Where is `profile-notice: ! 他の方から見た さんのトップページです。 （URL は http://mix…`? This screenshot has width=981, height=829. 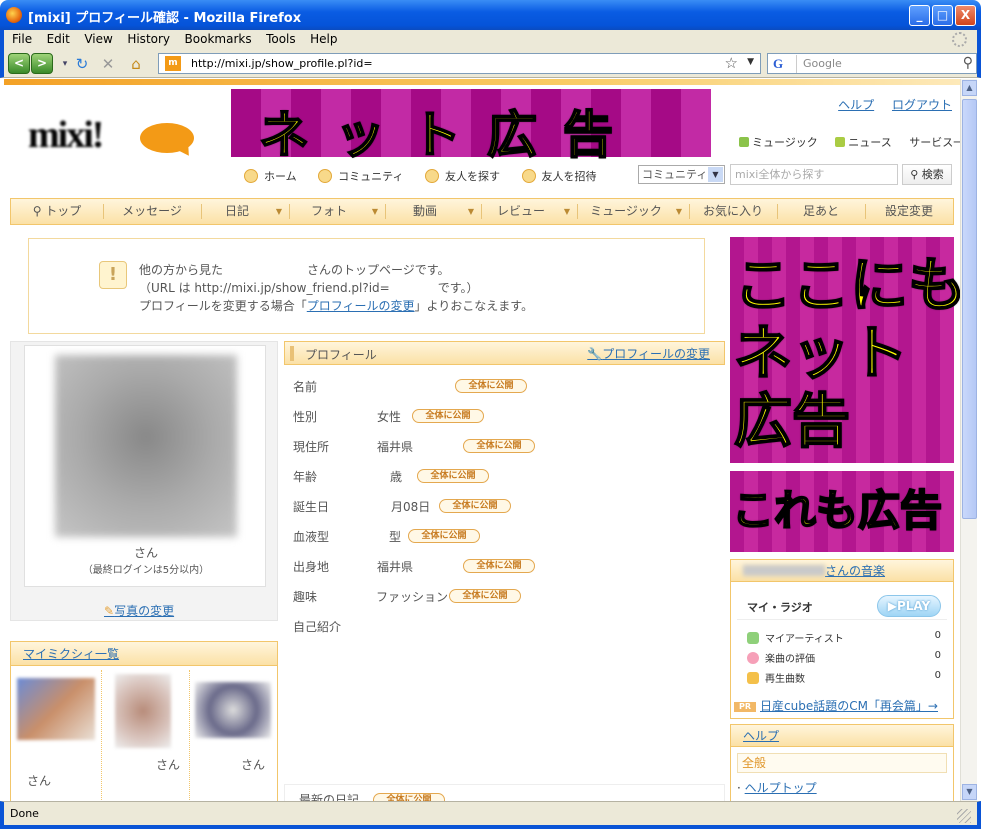
profile-notice: ! 他の方から見た さんのトップページです。 （URL は http://mix… is located at coordinates (366, 286).